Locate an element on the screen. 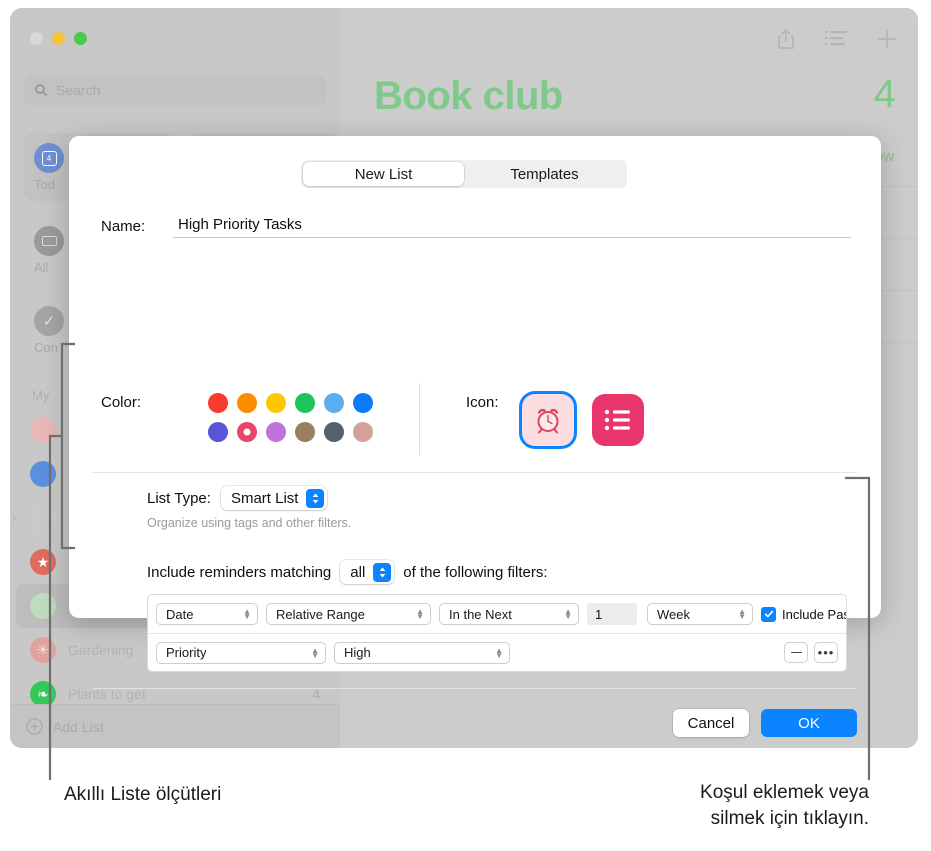 This screenshot has width=931, height=851. color-swatch-light-blue is located at coordinates (333, 402).